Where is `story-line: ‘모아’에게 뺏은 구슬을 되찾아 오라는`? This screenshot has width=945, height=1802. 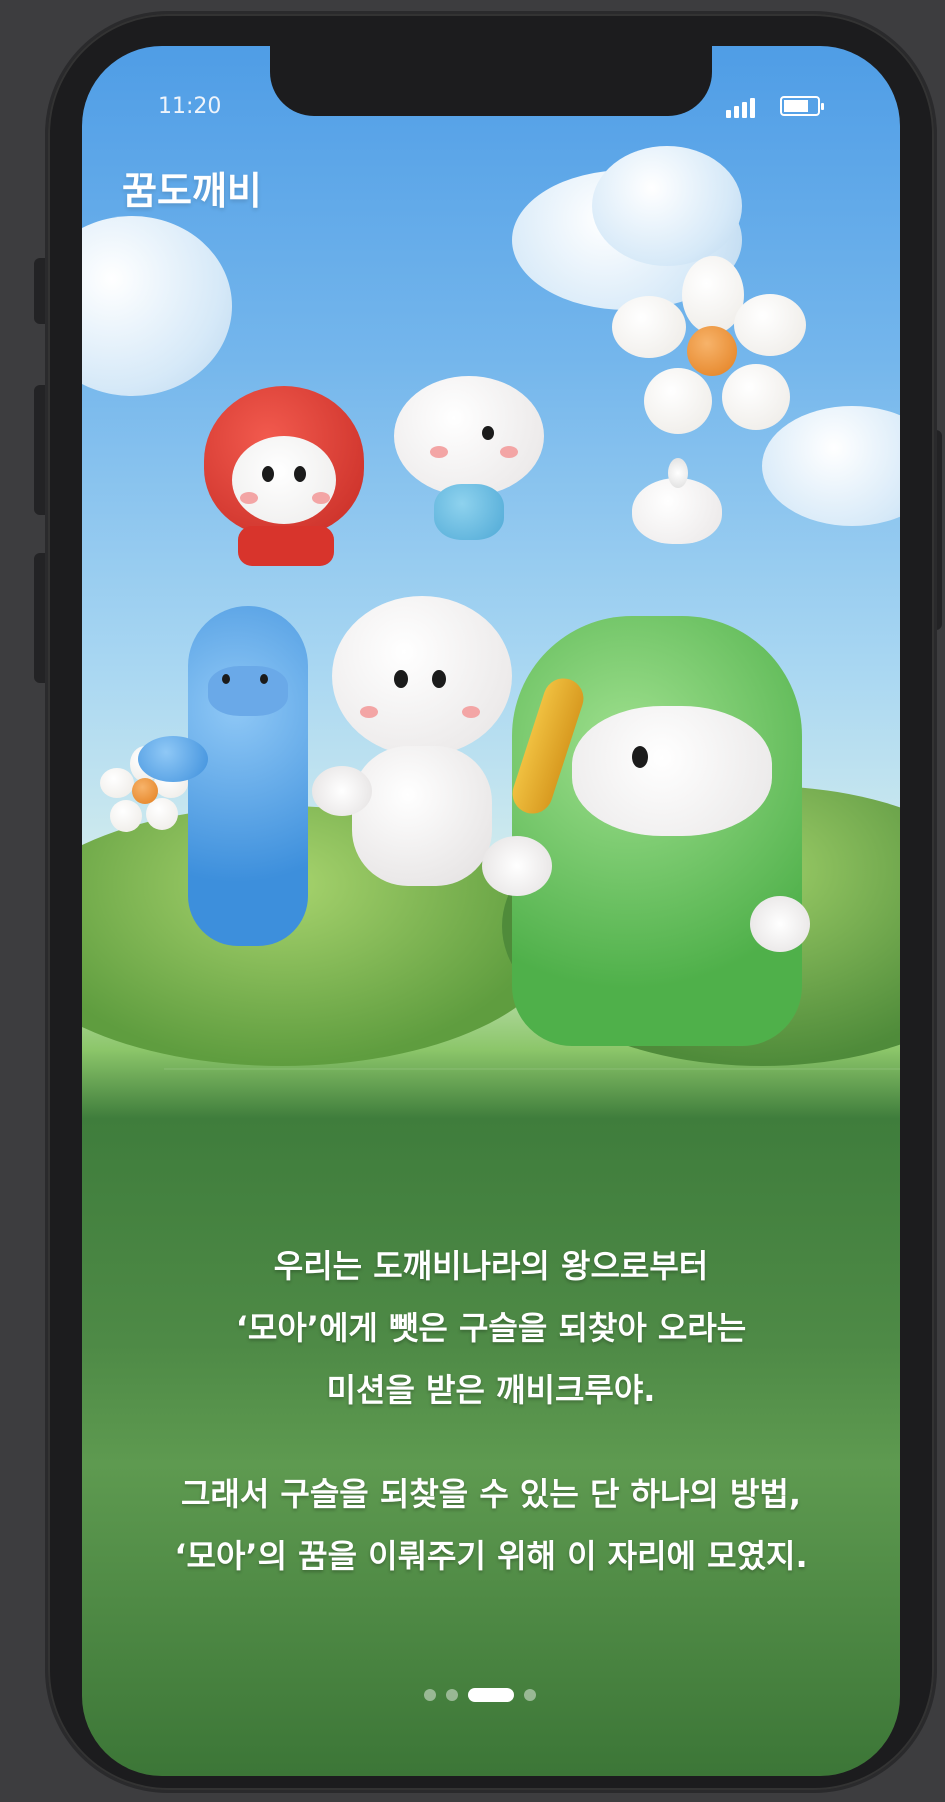 story-line: ‘모아’에게 뺏은 구슬을 되찾아 오라는 is located at coordinates (491, 1328).